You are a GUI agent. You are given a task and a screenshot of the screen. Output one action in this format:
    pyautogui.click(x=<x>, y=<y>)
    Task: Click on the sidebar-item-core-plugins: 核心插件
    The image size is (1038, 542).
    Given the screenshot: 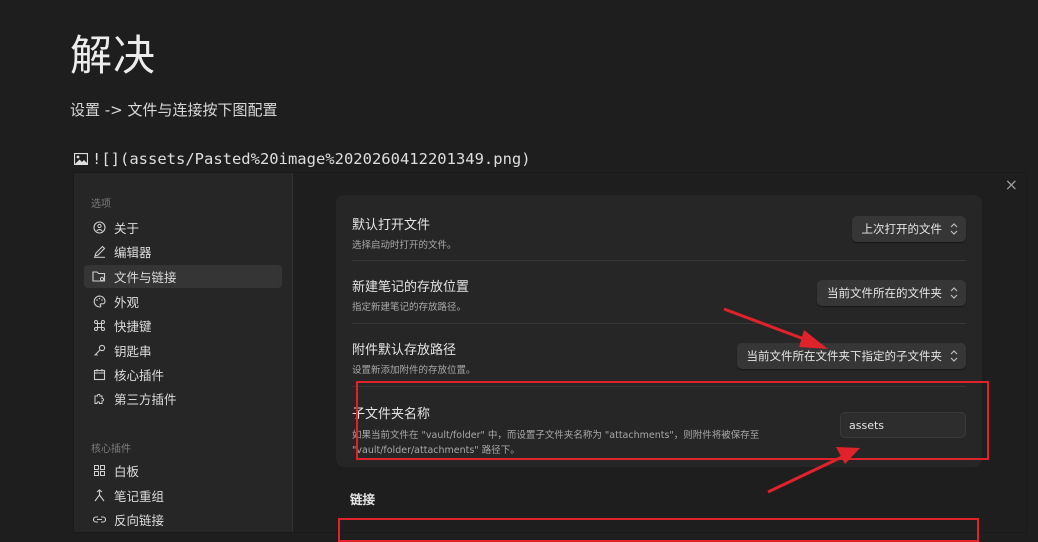 What is the action you would take?
    pyautogui.click(x=183, y=374)
    